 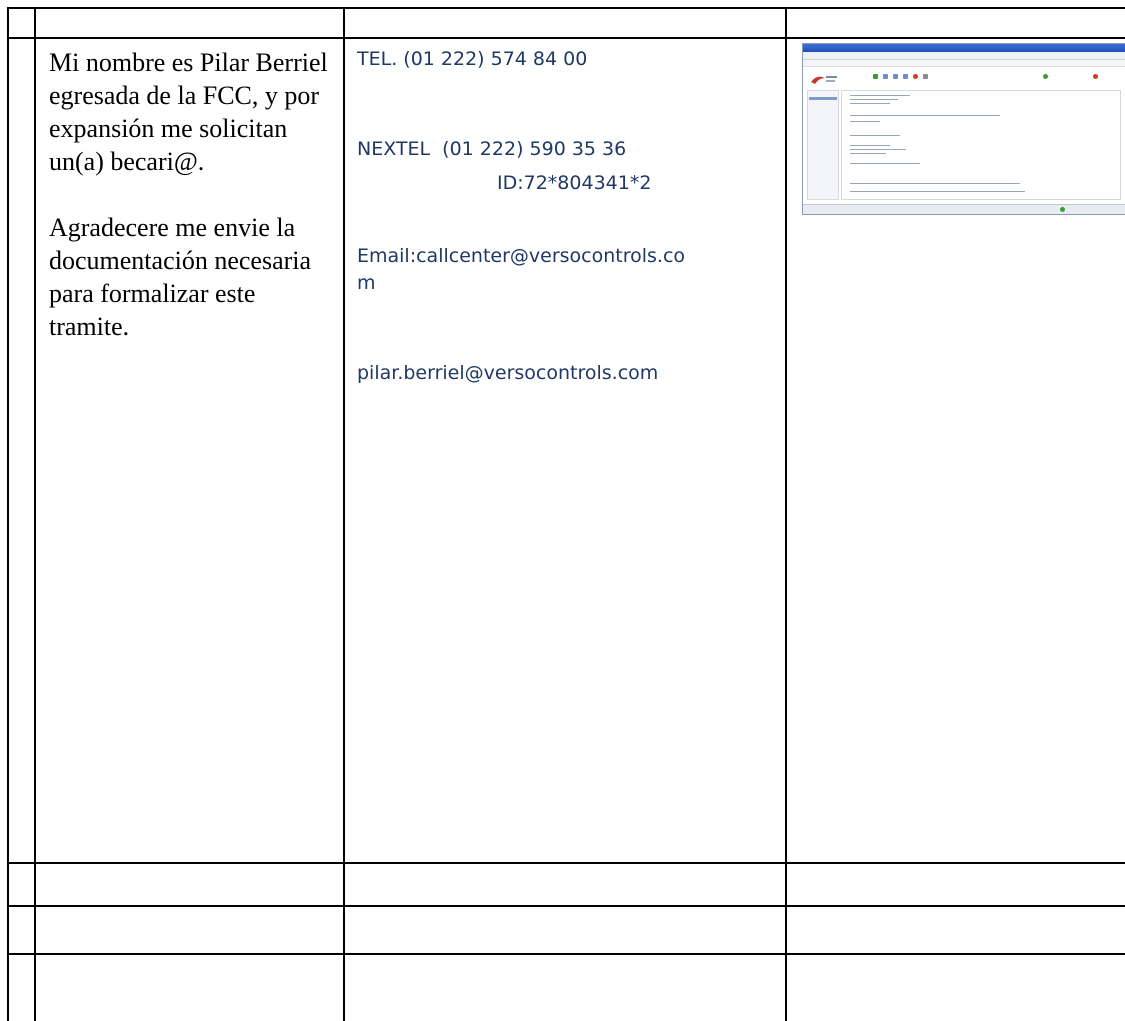 I want to click on thumbnail-message-pane, so click(x=981, y=145).